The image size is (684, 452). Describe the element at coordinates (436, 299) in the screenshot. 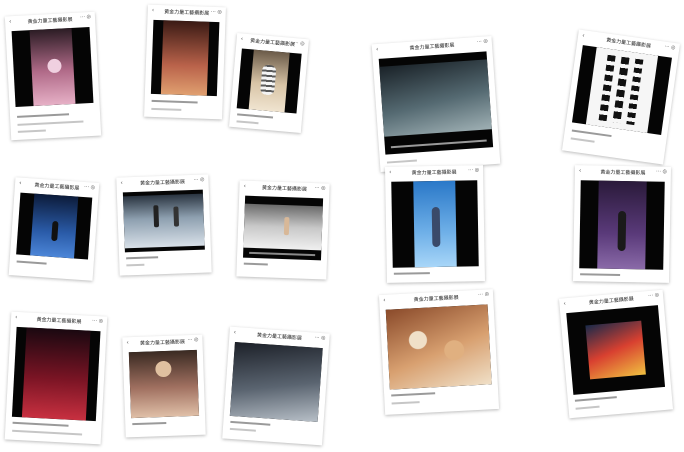

I see `post-title: 黄金力量工藝攝影展` at that location.